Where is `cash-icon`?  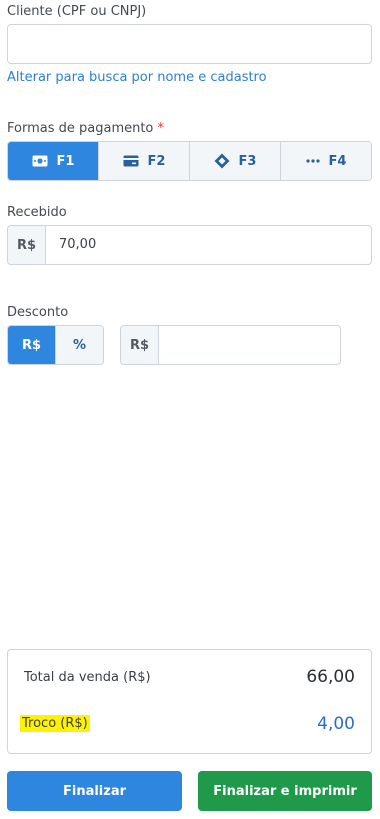 cash-icon is located at coordinates (40, 161).